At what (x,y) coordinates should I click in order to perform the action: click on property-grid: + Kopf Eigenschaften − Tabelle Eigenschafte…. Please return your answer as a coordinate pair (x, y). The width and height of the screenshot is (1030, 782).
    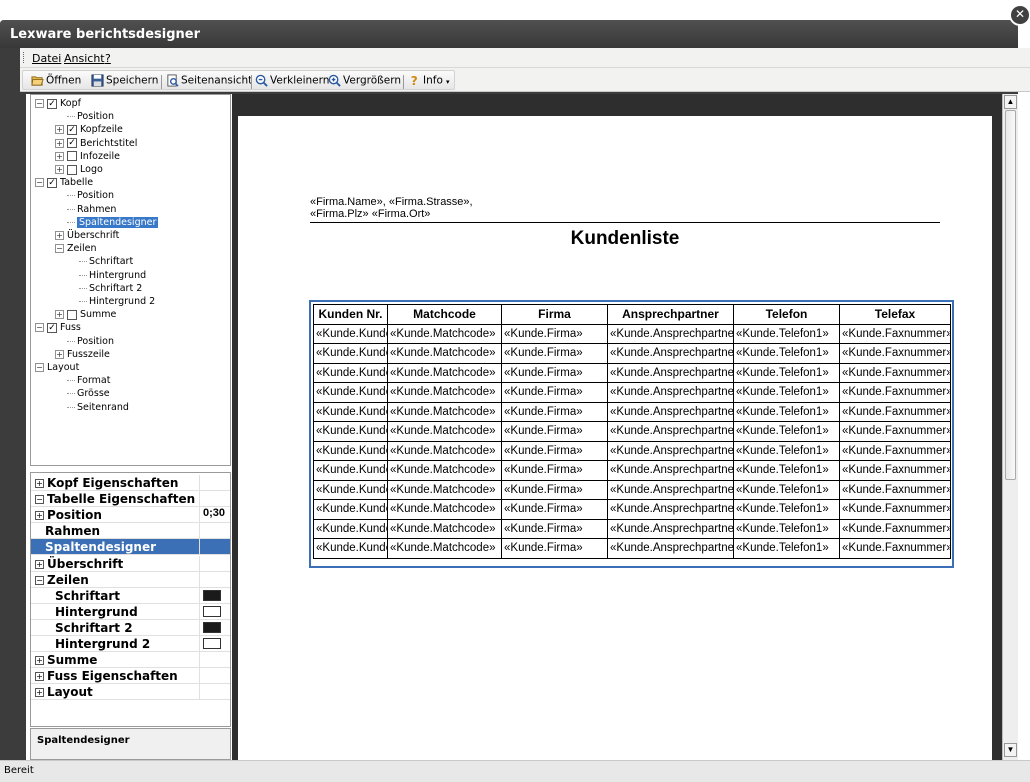
    Looking at the image, I should click on (130, 599).